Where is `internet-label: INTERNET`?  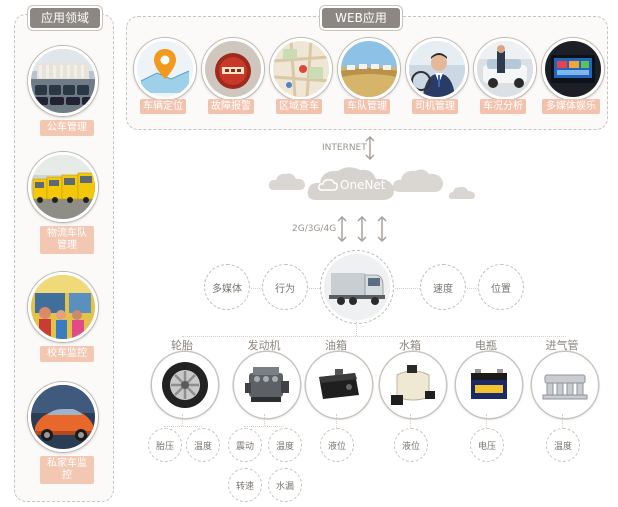 internet-label: INTERNET is located at coordinates (344, 148).